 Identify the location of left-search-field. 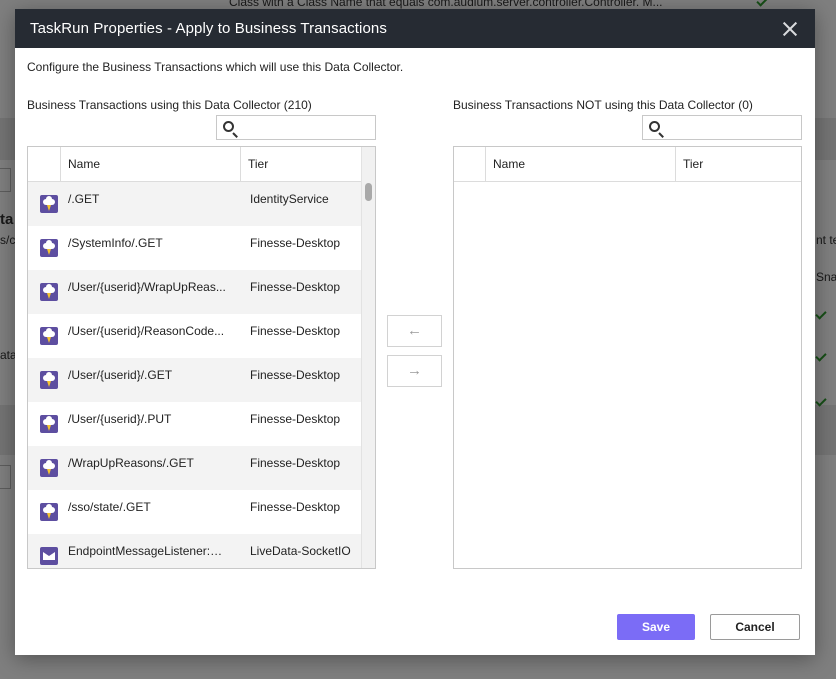
(296, 127).